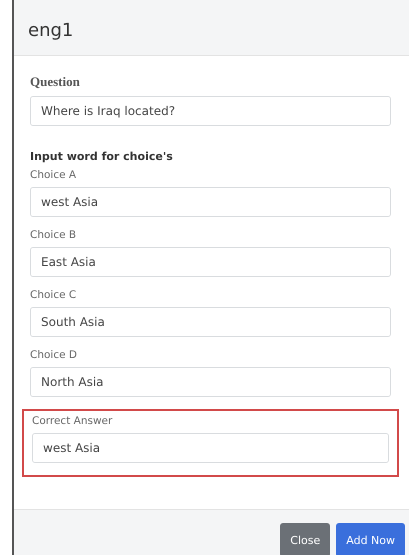  I want to click on field-label: Choice D, so click(54, 355).